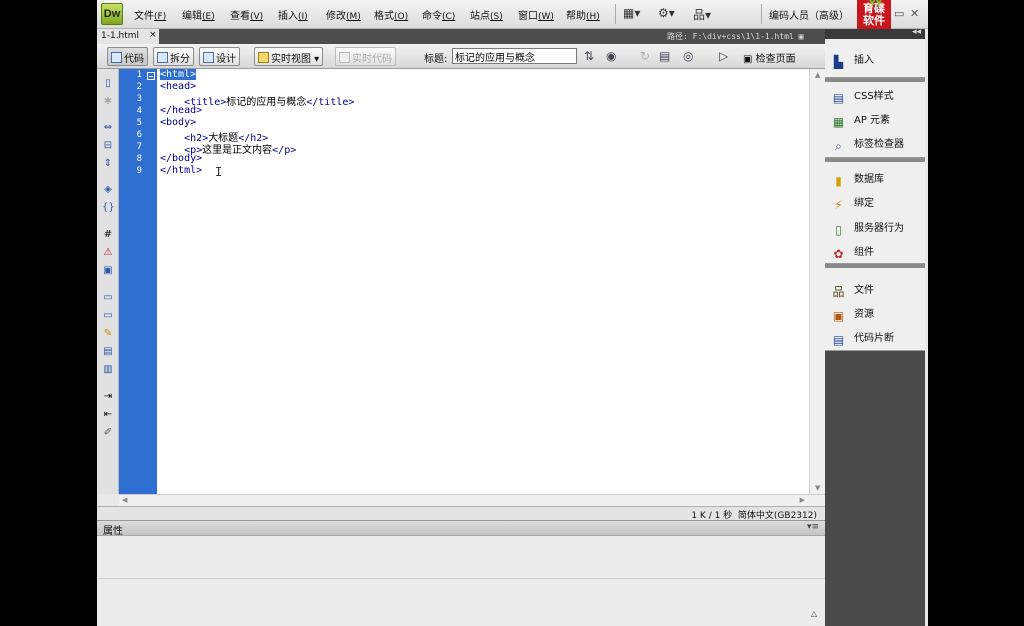 Image resolution: width=1024 pixels, height=626 pixels. I want to click on panel-group-css: ▤ CSS样式 ▦ AP 元素 ⌕ 标签检查器, so click(875, 120).